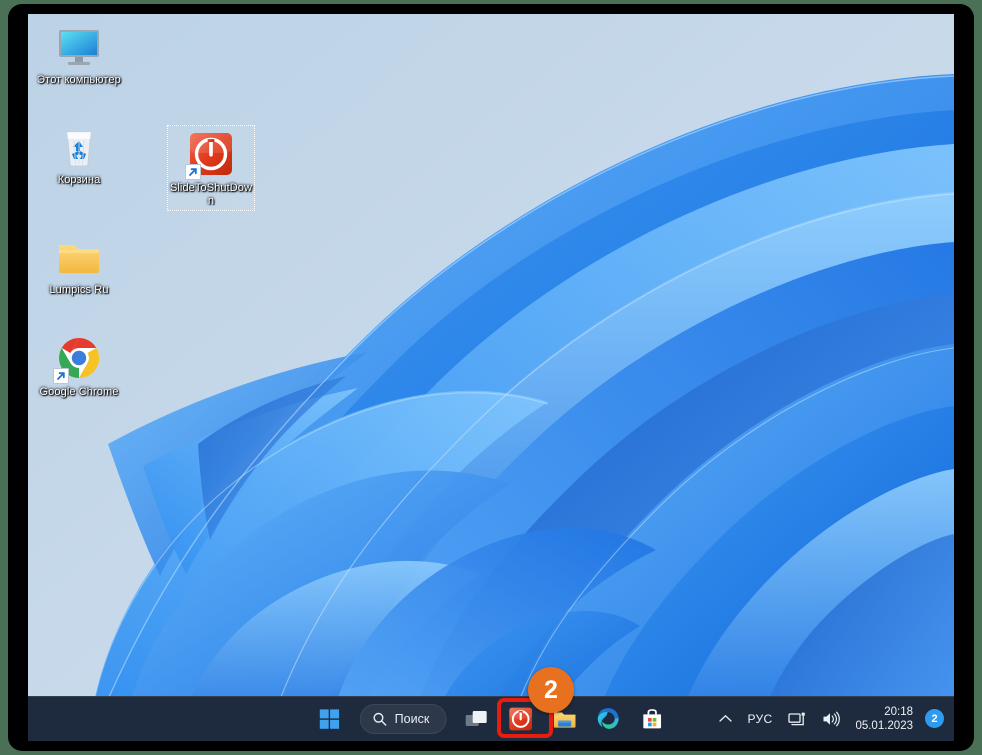 The image size is (982, 755). I want to click on network-button, so click(797, 719).